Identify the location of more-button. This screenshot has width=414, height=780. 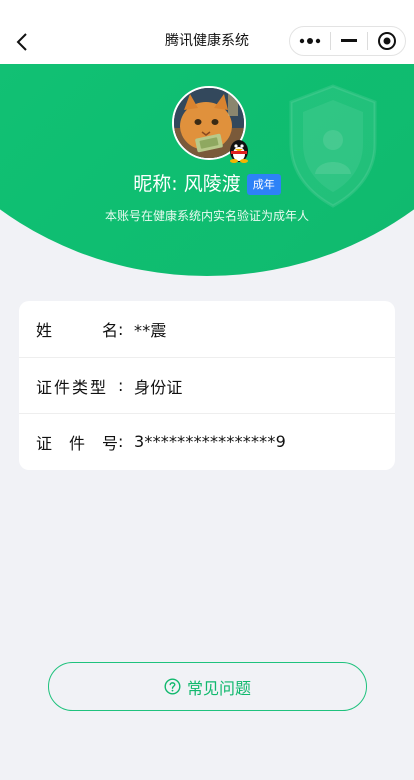
(310, 41).